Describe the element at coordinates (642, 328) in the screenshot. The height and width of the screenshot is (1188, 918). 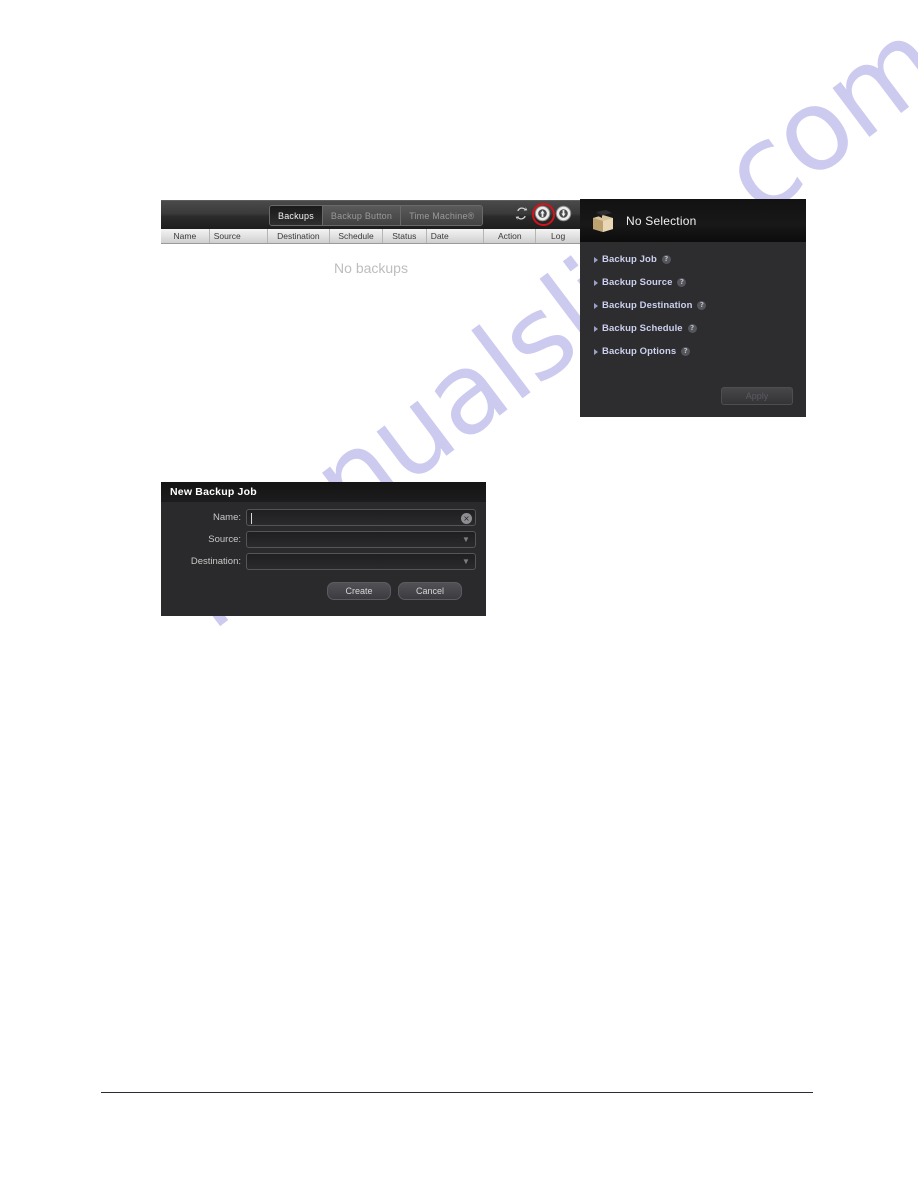
I see `section-label: Backup Schedule` at that location.